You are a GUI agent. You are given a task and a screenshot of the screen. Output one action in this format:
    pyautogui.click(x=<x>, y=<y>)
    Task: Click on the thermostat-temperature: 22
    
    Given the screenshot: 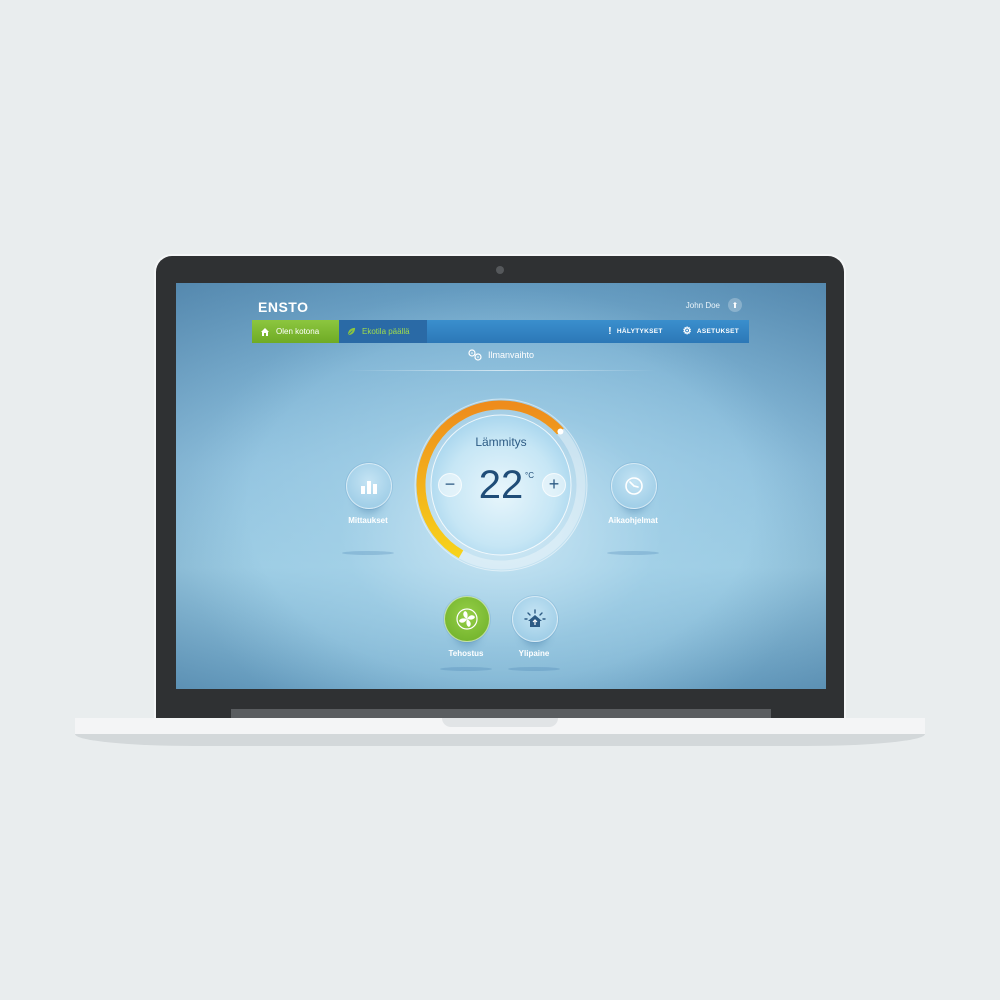 What is the action you would take?
    pyautogui.click(x=501, y=485)
    